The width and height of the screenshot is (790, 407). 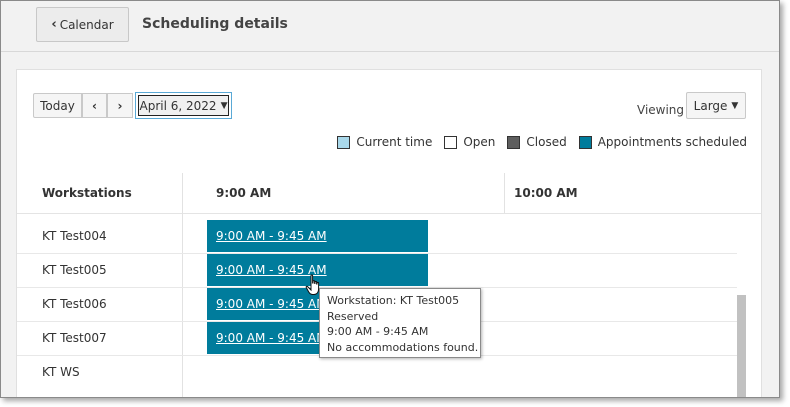 I want to click on appointment-block: 9:00 AM - 9:45 AM, so click(x=317, y=236).